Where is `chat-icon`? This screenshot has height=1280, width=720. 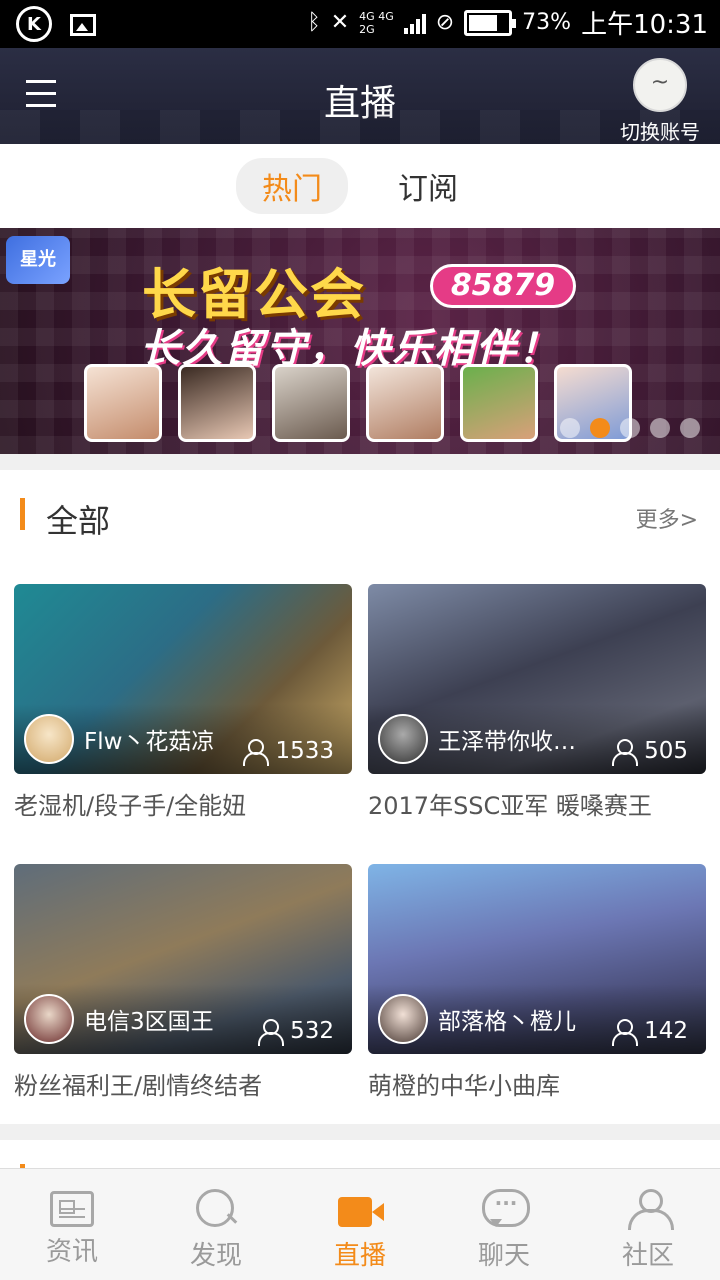 chat-icon is located at coordinates (505, 1209).